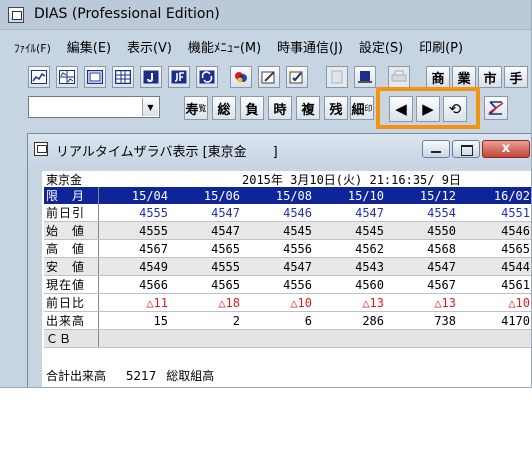  I want to click on row-label: ＣＢ, so click(71, 338).